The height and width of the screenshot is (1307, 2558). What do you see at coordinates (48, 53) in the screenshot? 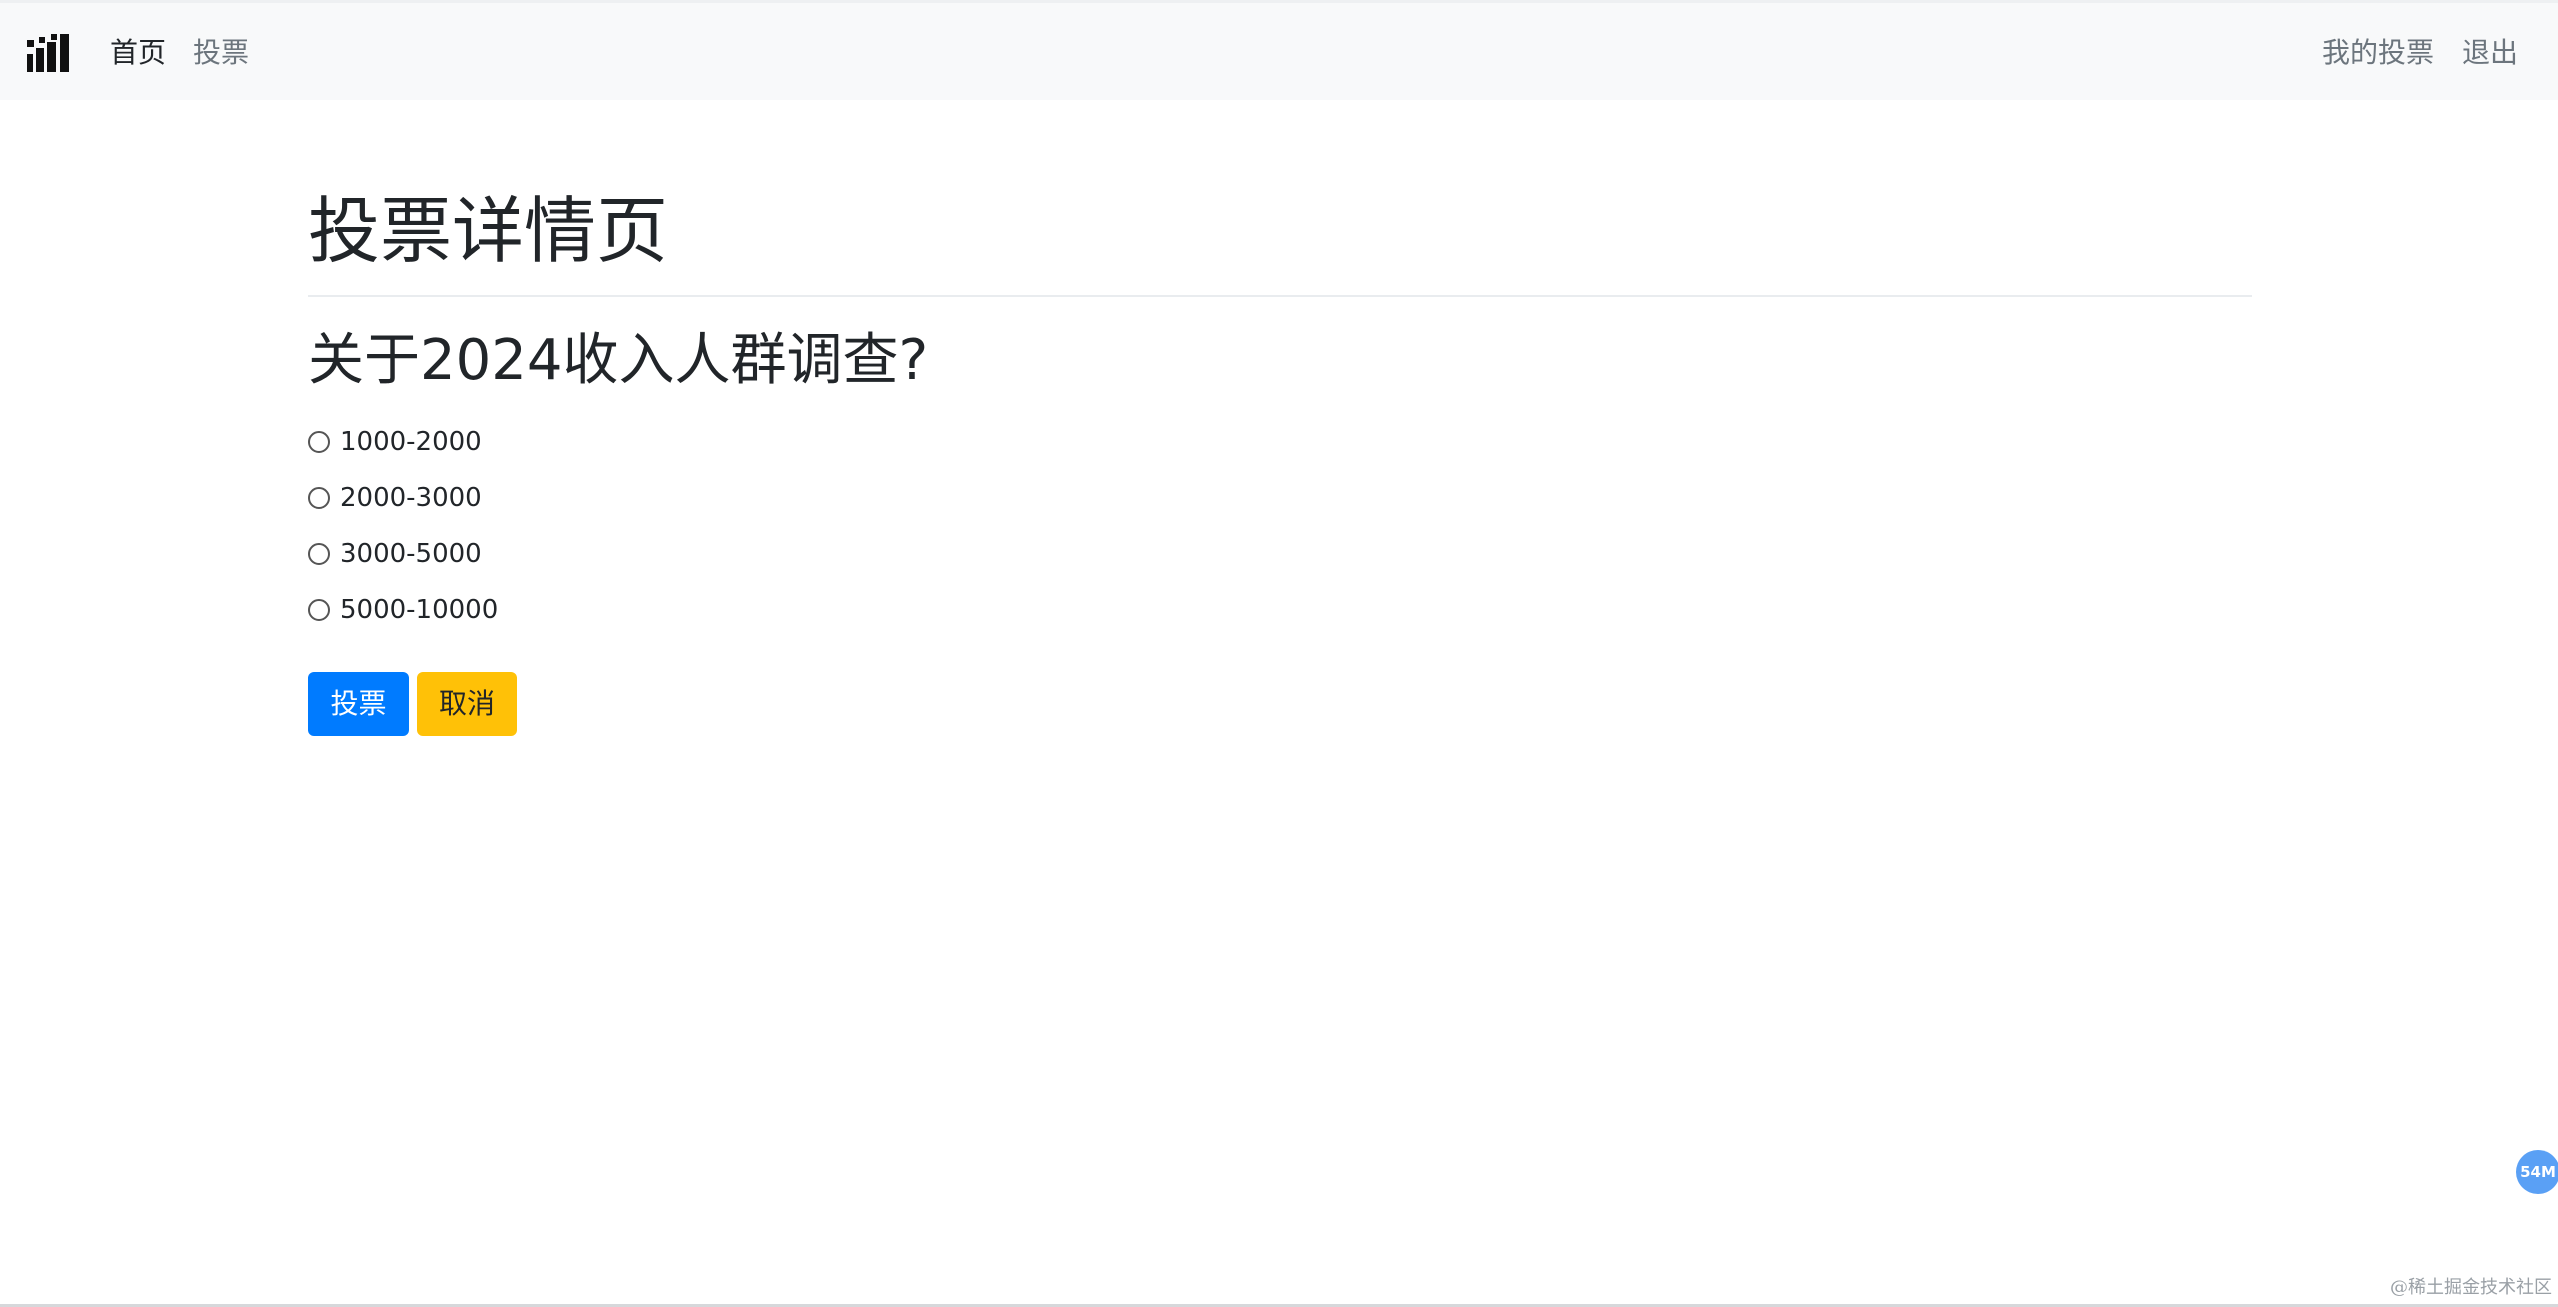
I see `brand-logo-icon` at bounding box center [48, 53].